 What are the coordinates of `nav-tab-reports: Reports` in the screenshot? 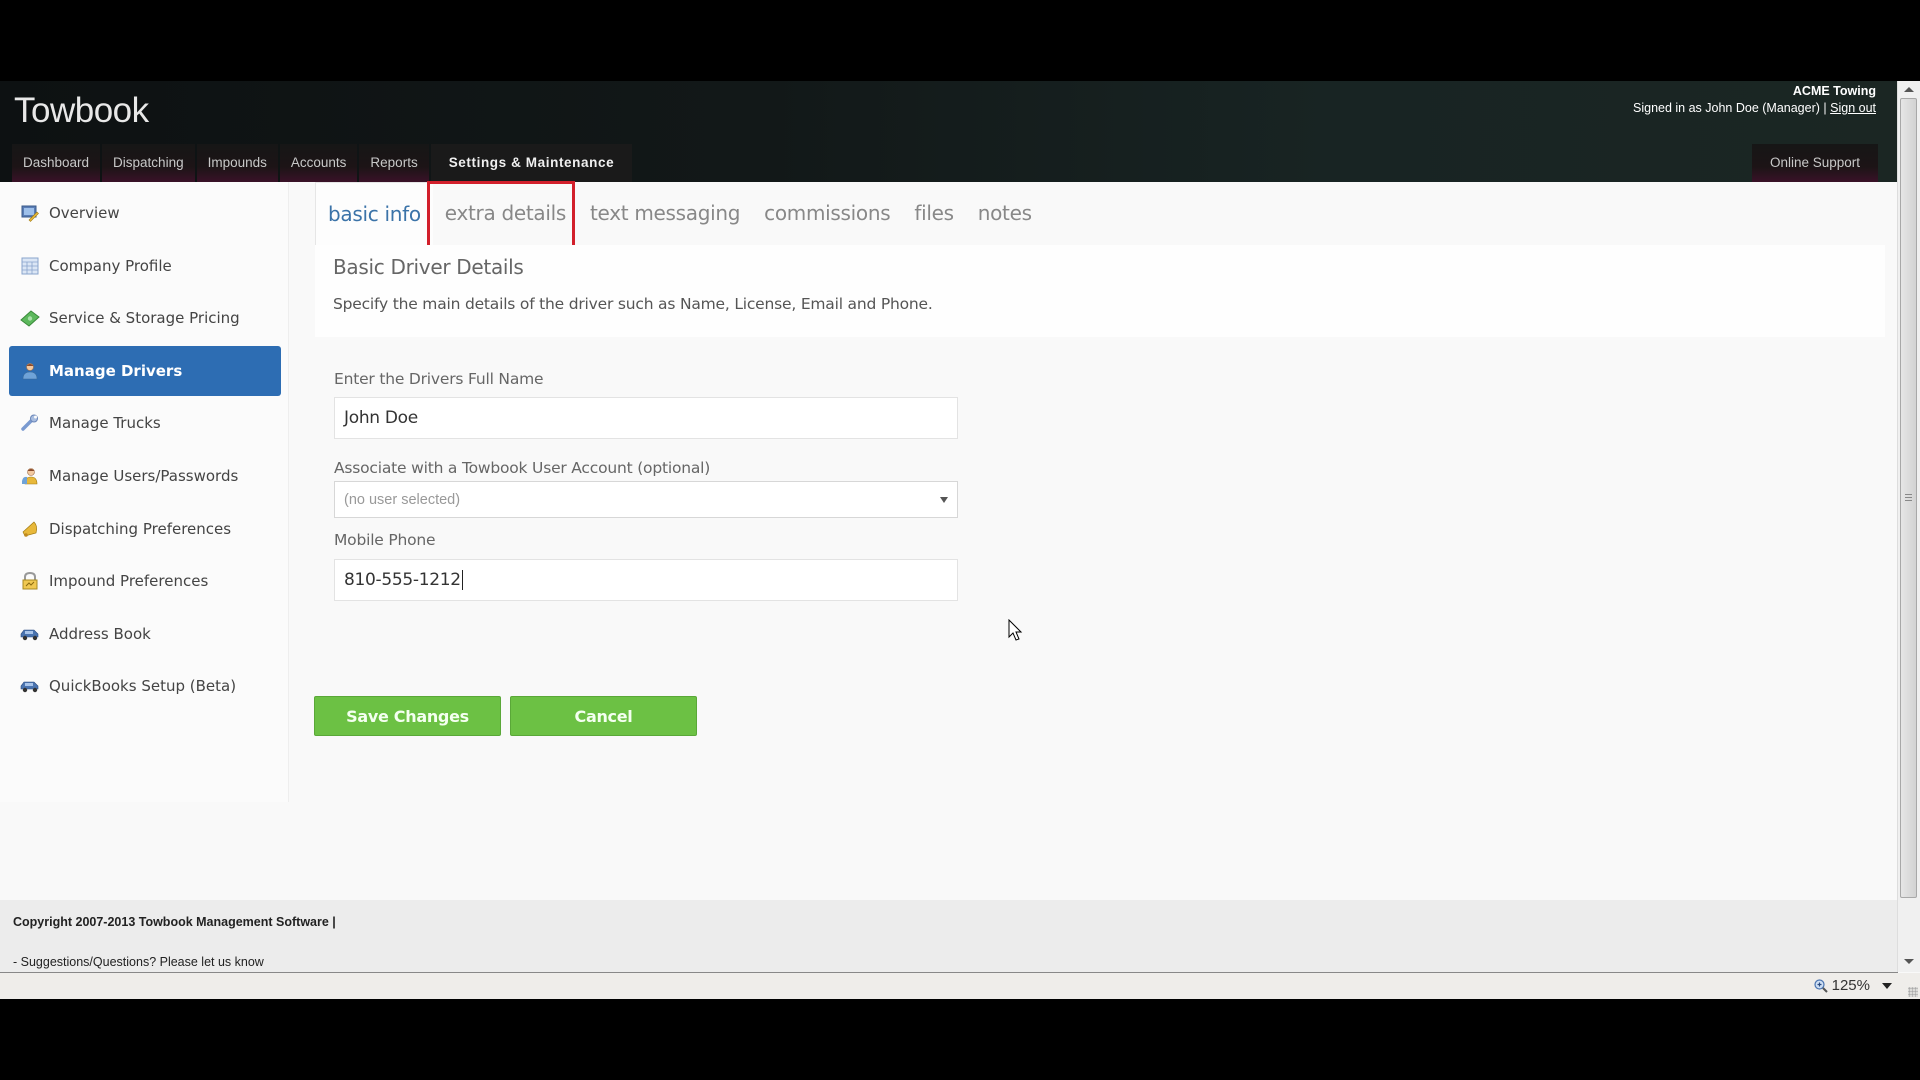 It's located at (394, 163).